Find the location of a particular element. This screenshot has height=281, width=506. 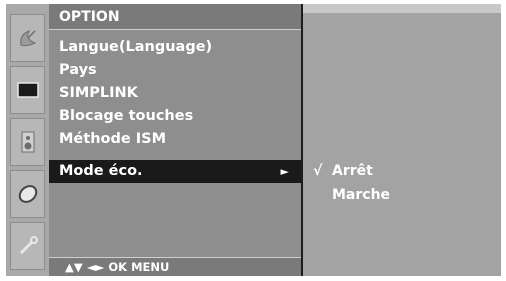

submenu-option-arret: √ Arrêt is located at coordinates (402, 171).